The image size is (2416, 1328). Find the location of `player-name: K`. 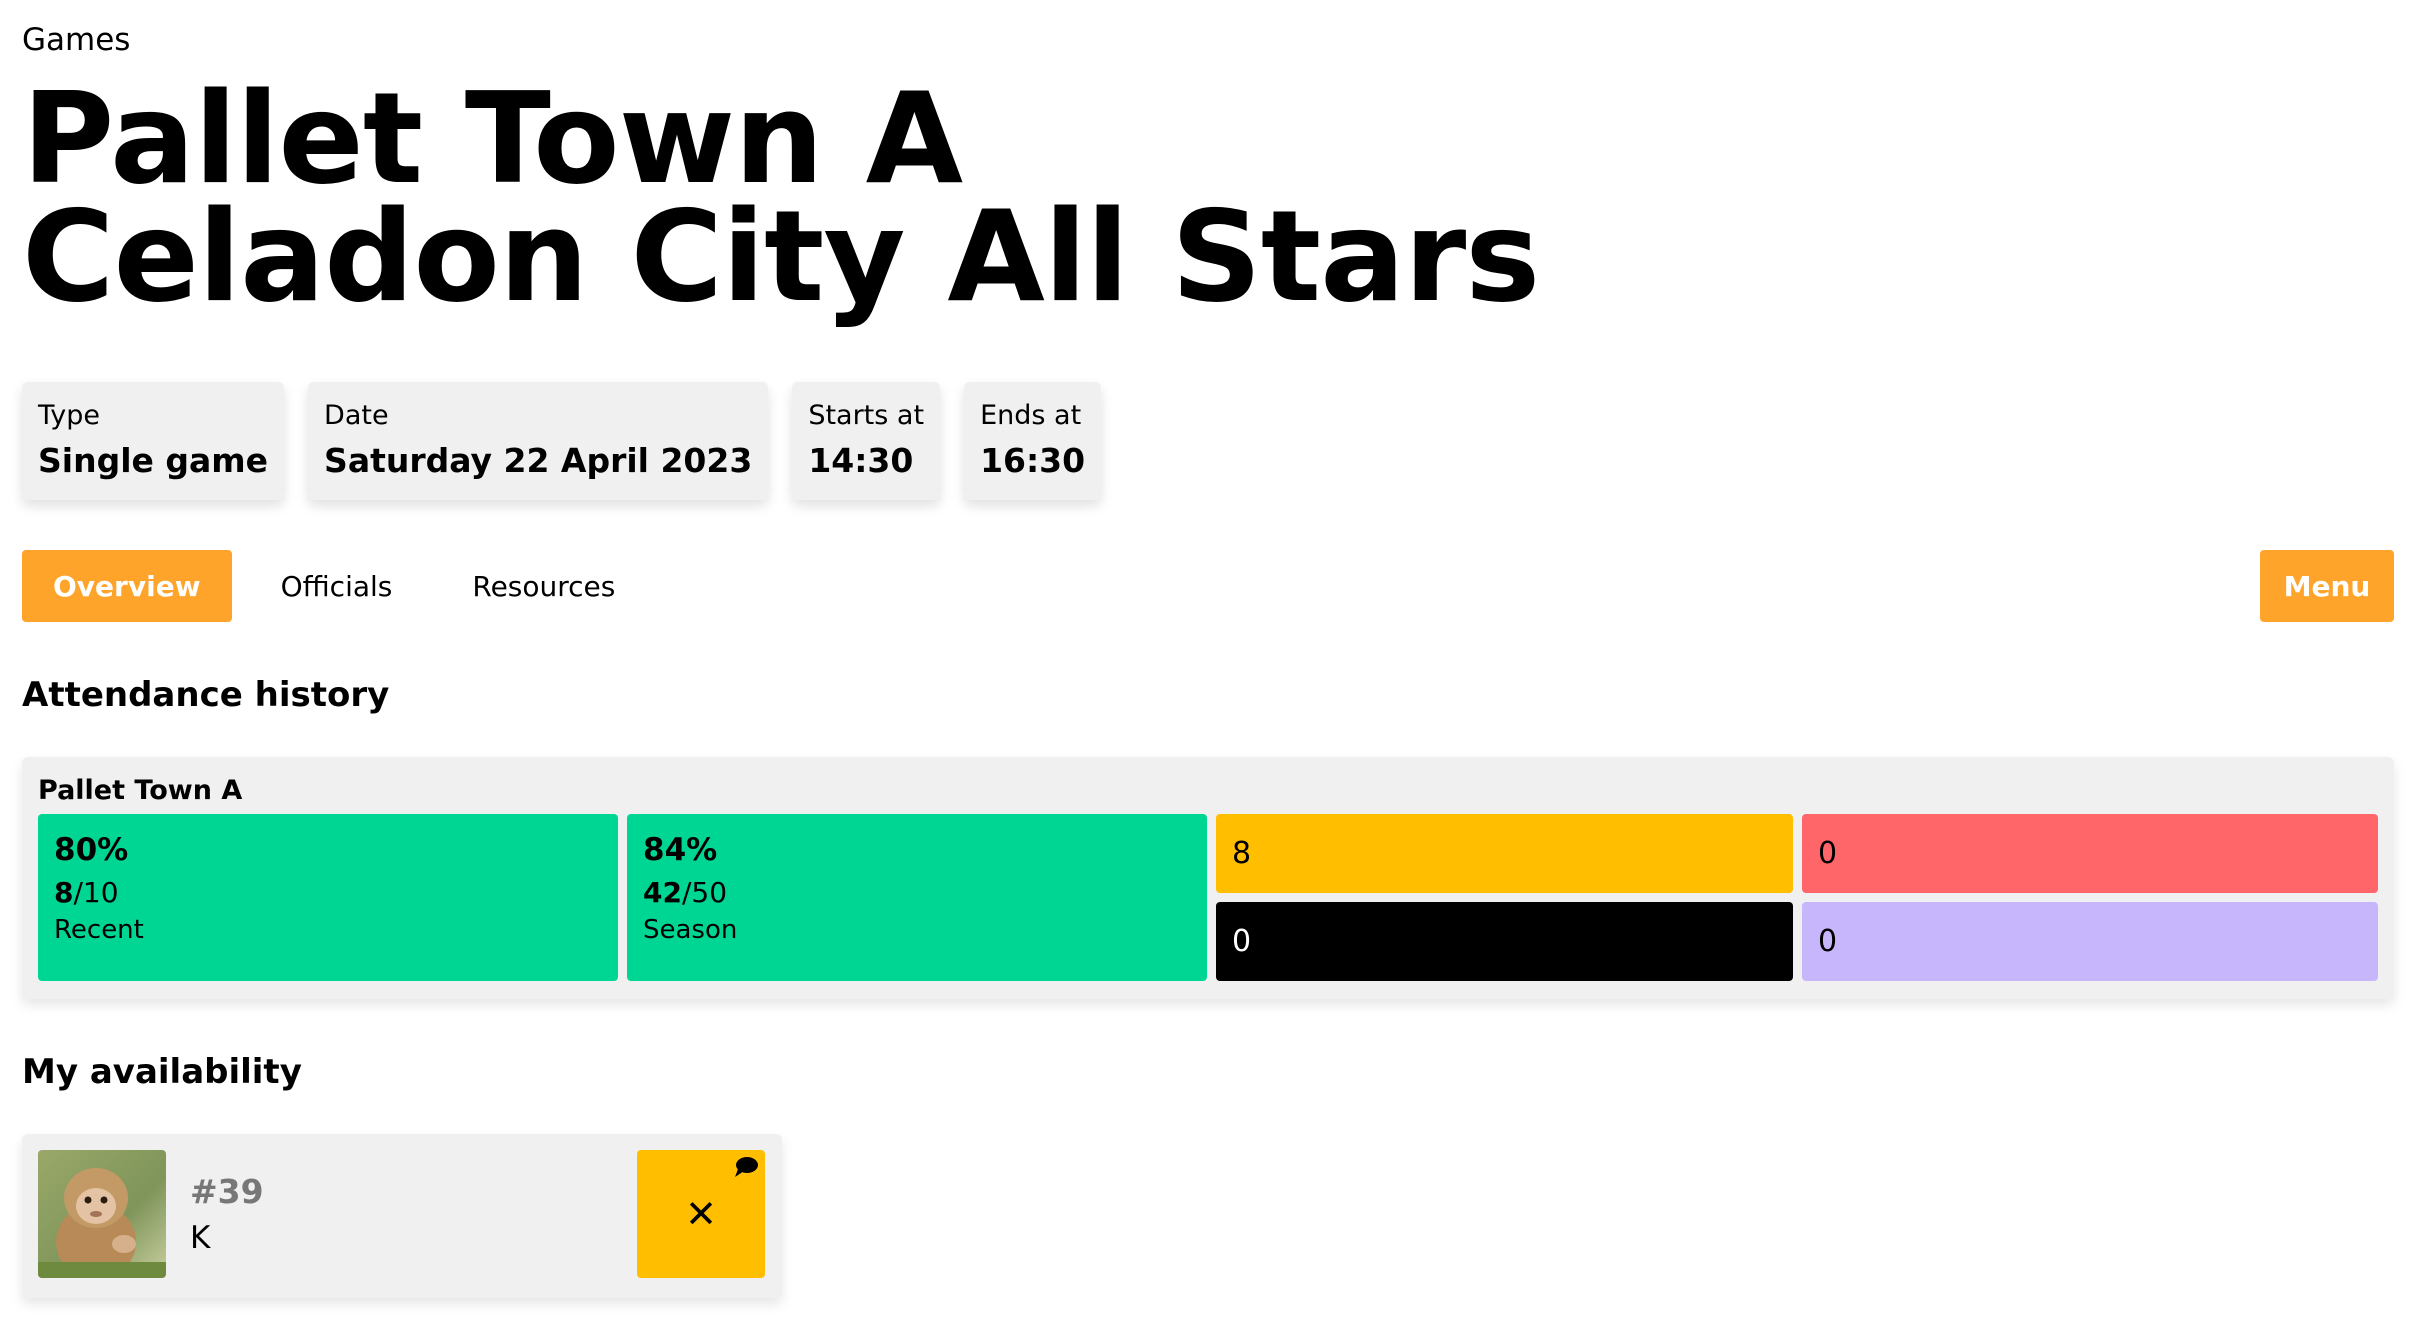

player-name: K is located at coordinates (200, 1238).